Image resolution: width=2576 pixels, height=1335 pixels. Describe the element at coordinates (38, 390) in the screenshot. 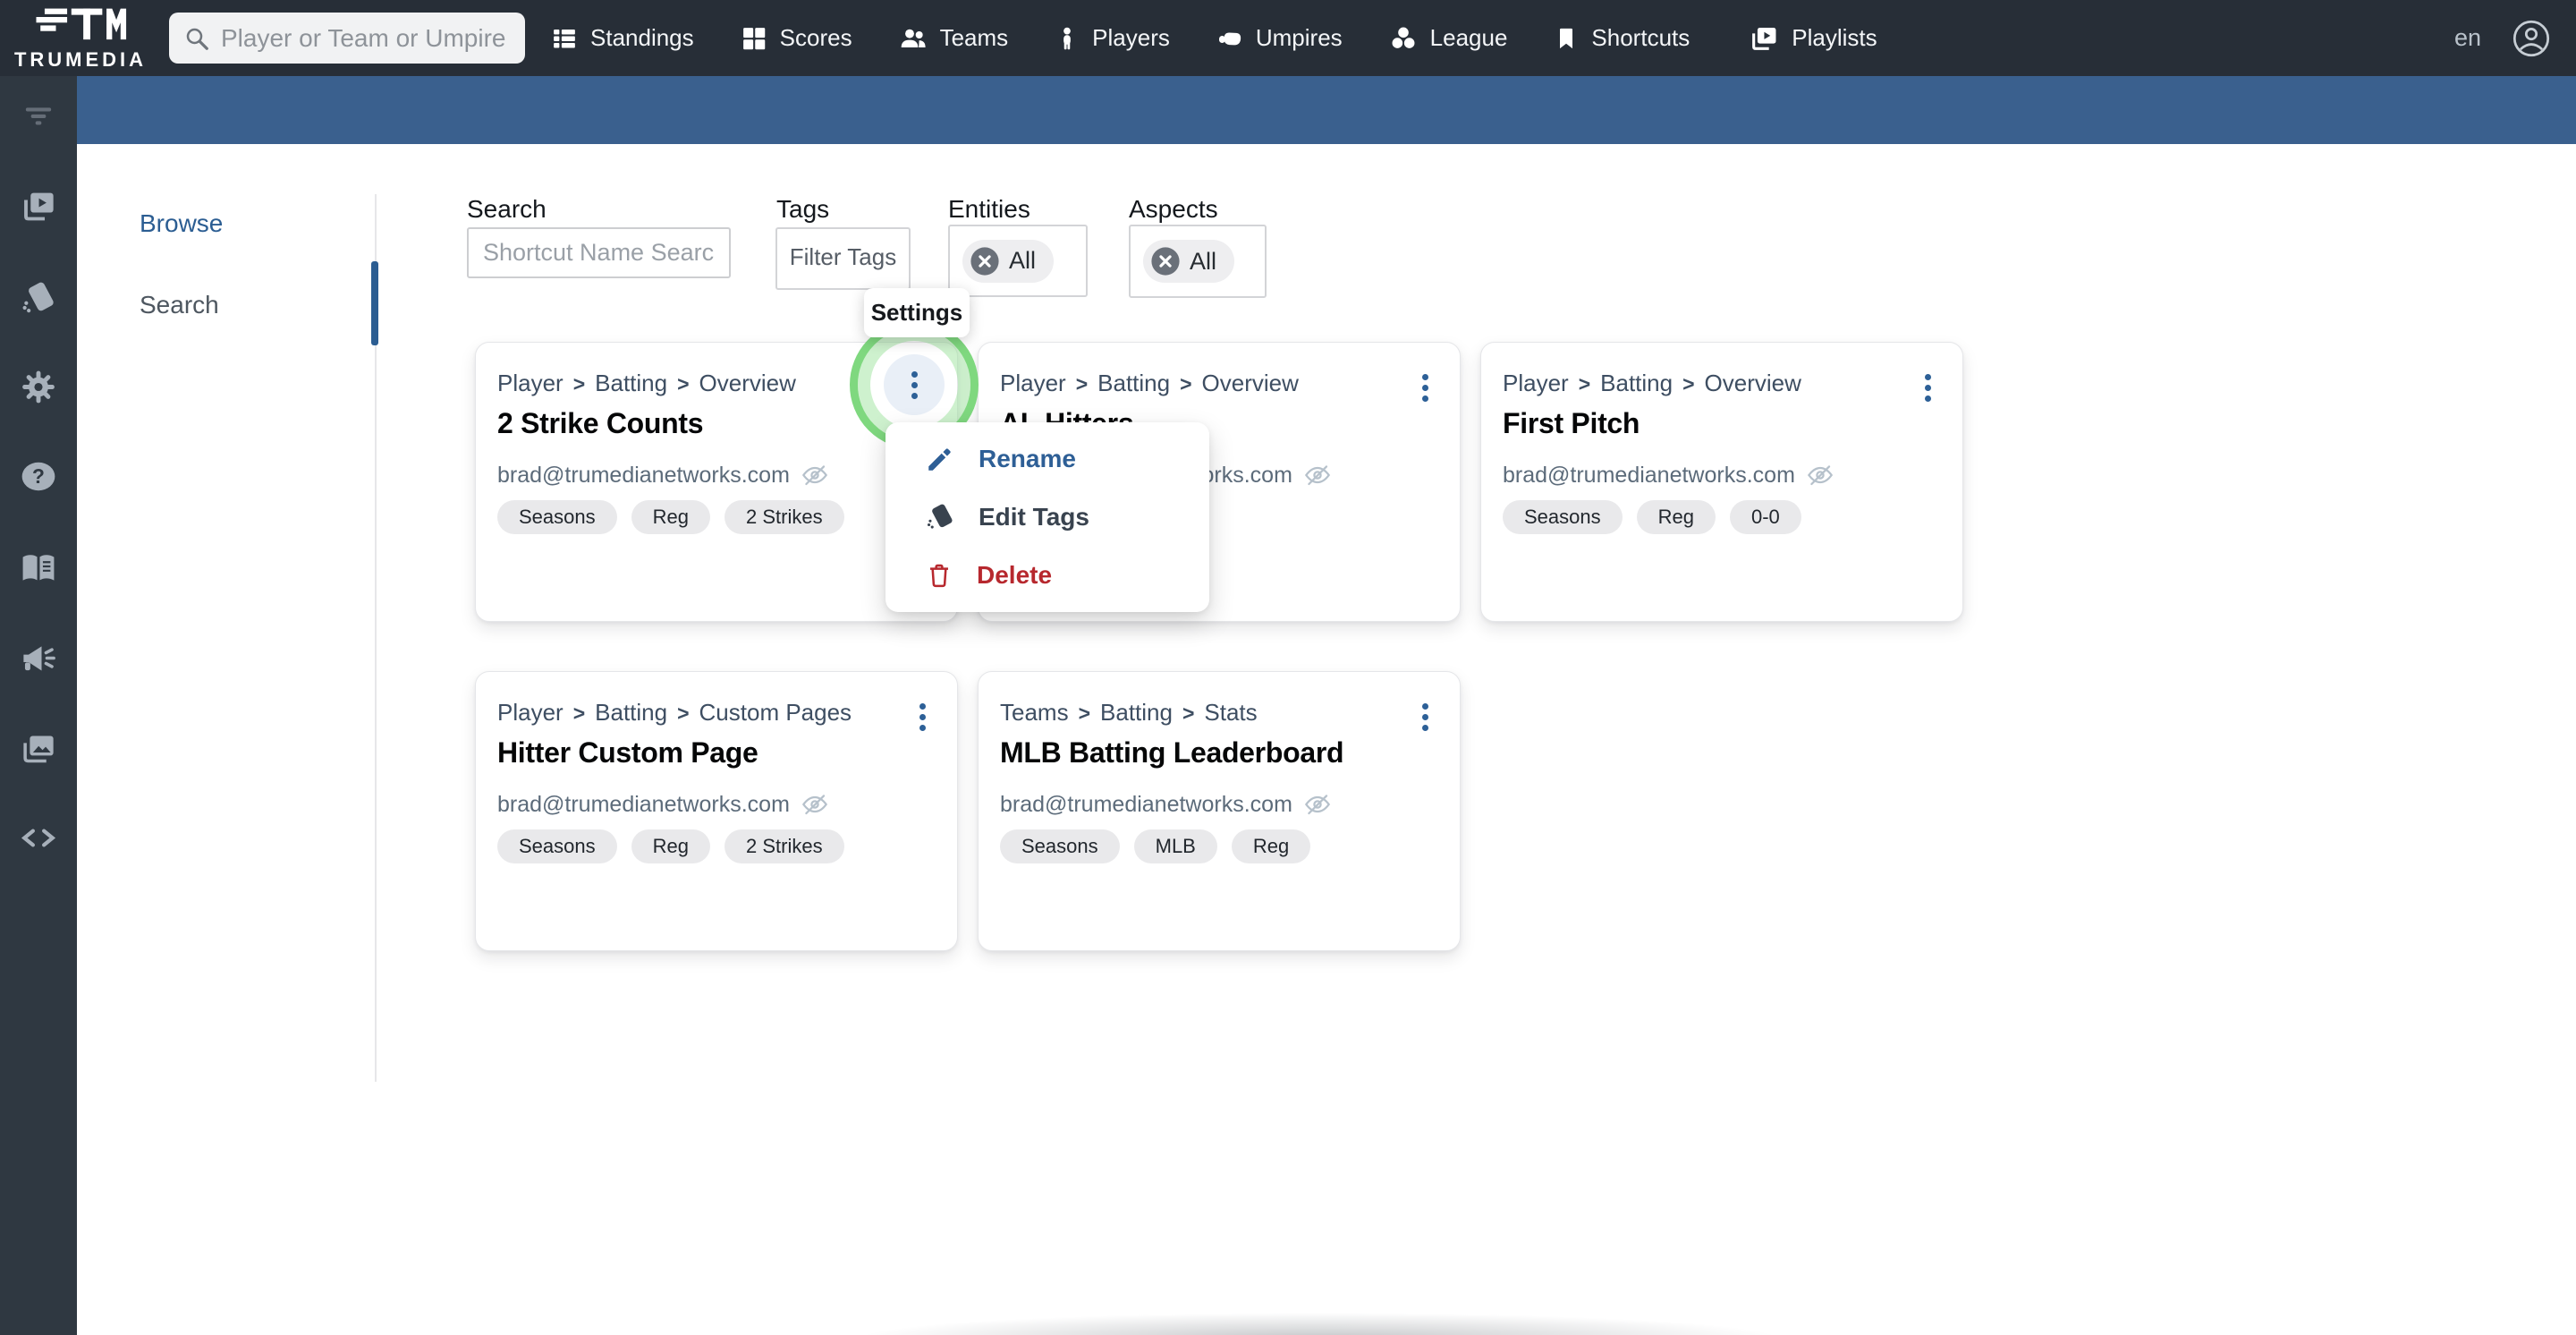

I see `gear-icon` at that location.